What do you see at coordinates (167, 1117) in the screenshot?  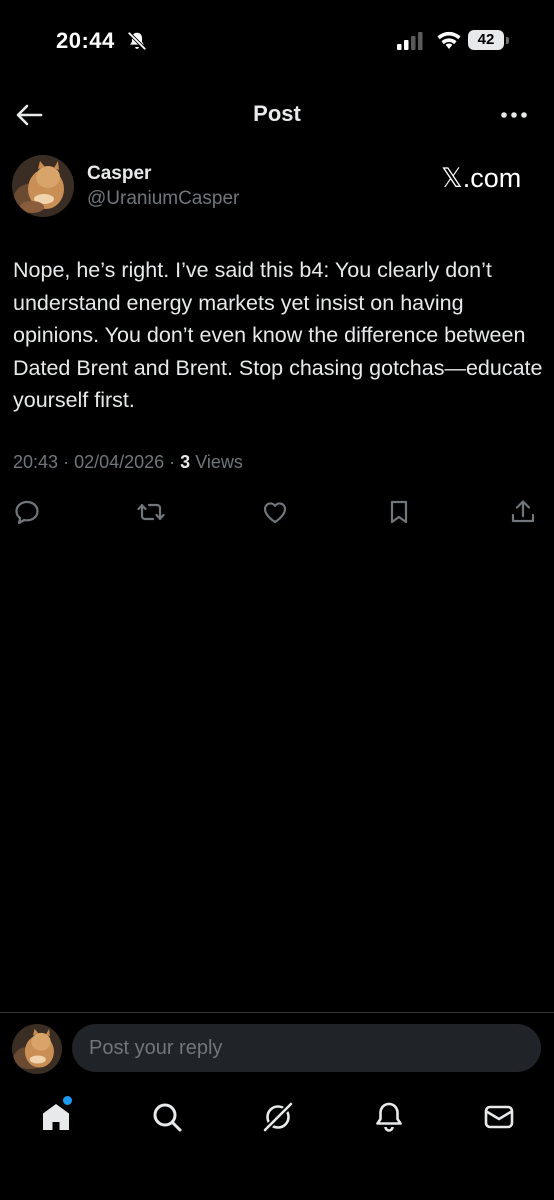 I see `search-icon` at bounding box center [167, 1117].